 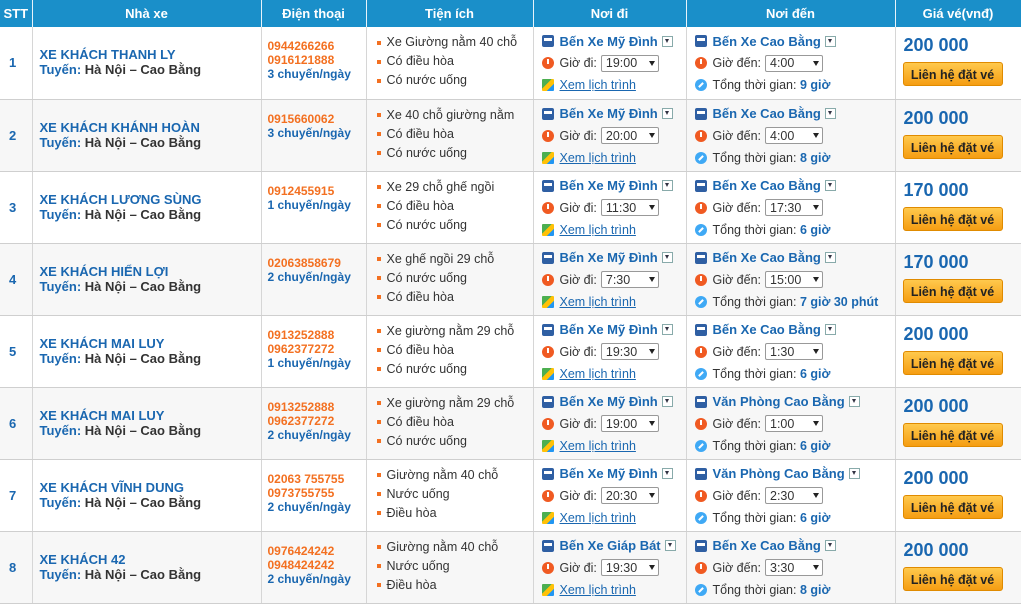 I want to click on price-cell: 200 000 Liên hệ đặt vé, so click(x=958, y=351).